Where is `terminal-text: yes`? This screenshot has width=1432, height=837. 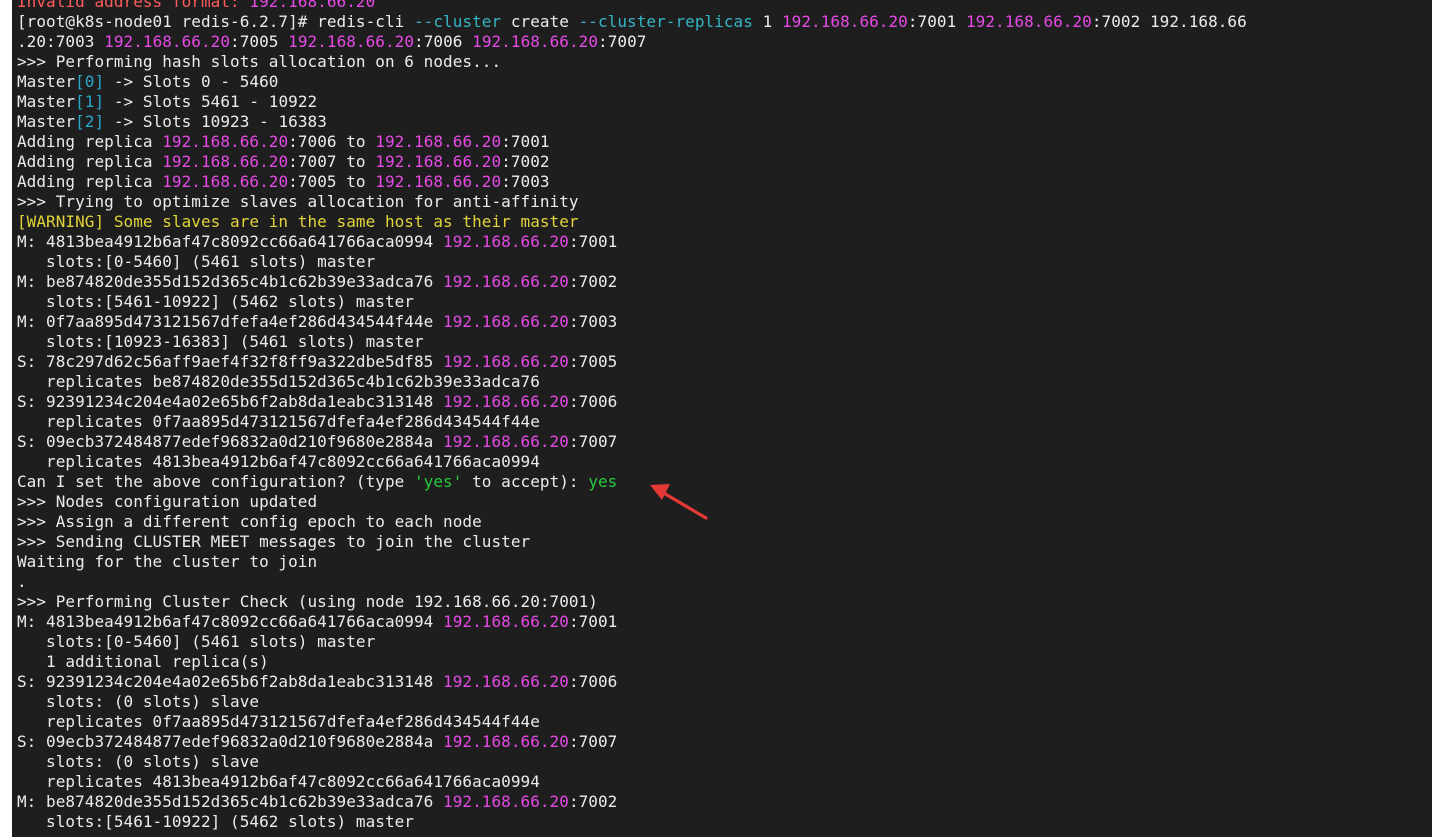
terminal-text: yes is located at coordinates (603, 481).